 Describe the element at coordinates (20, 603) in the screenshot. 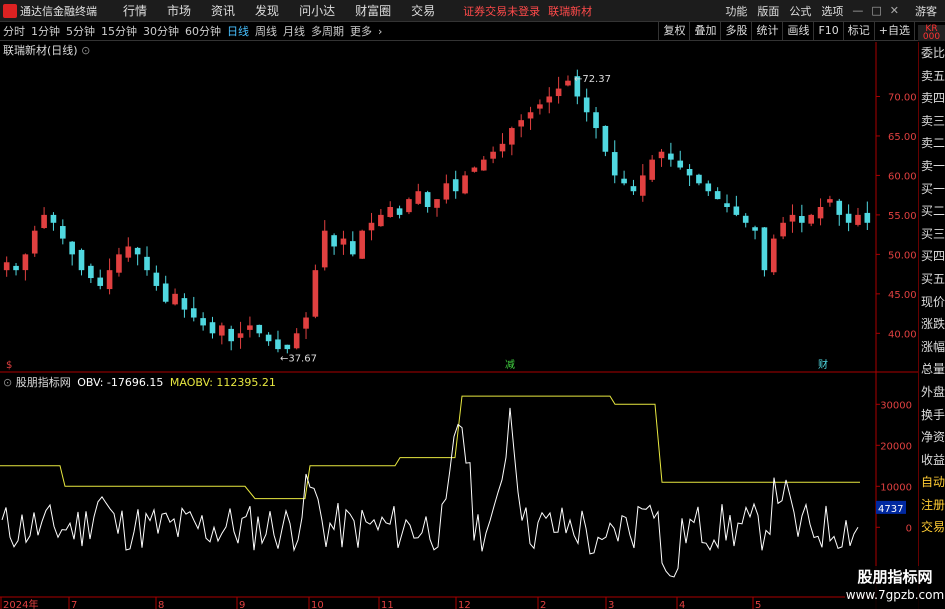

I see `x-tick-label: 2024年` at that location.